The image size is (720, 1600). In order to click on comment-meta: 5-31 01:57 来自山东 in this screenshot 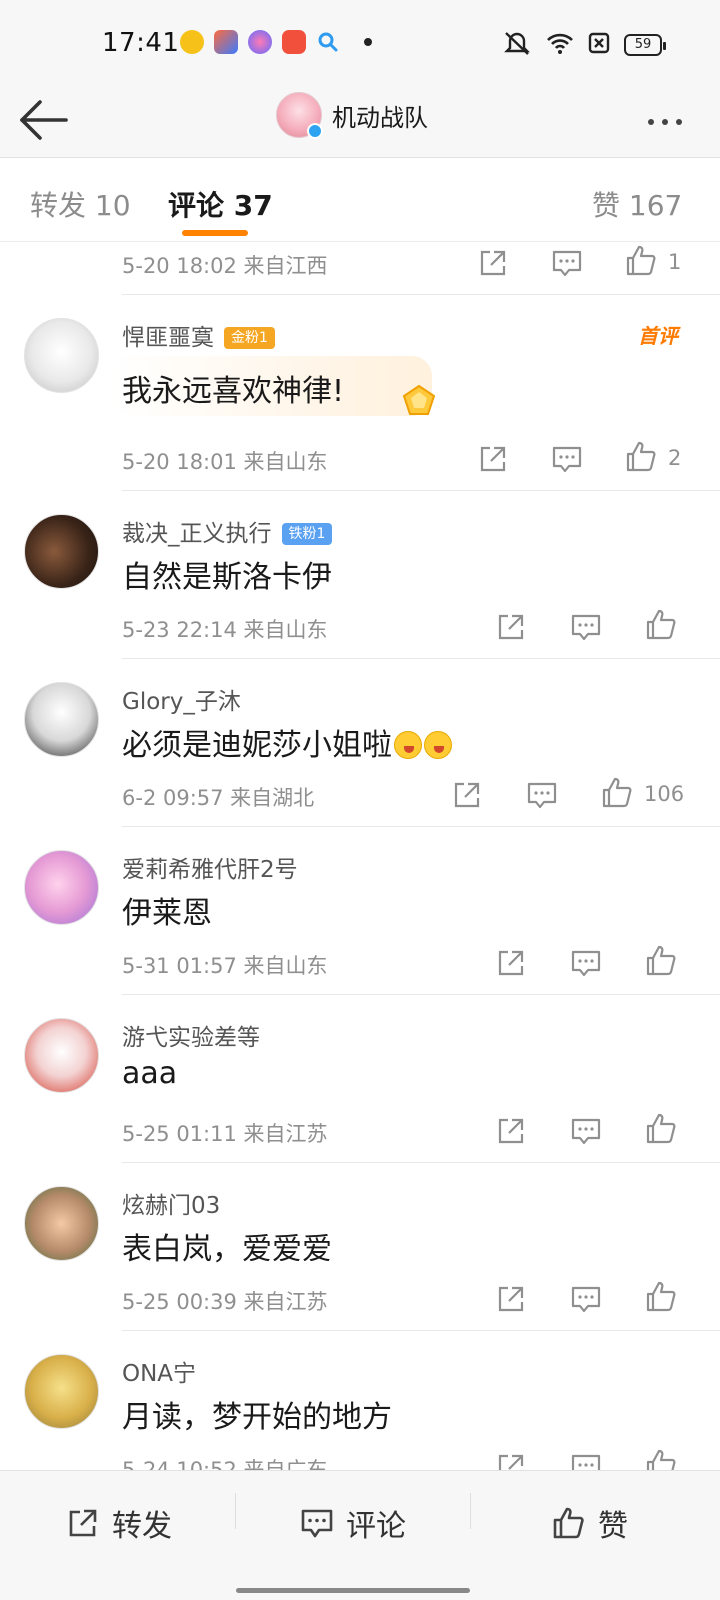, I will do `click(225, 966)`.